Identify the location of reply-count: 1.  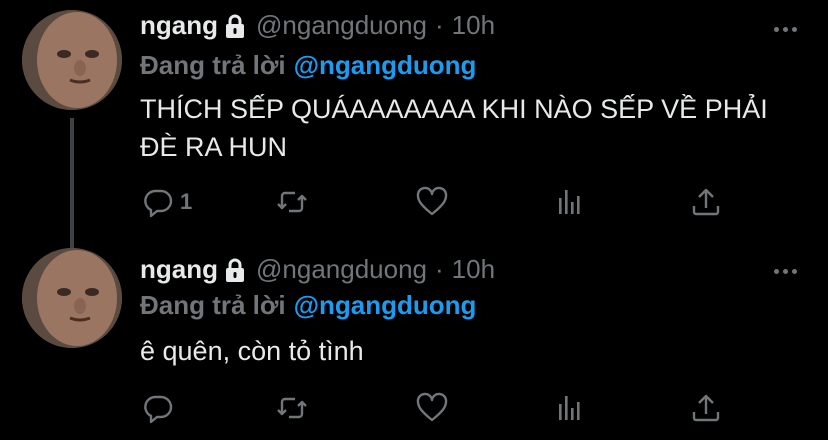
(186, 201).